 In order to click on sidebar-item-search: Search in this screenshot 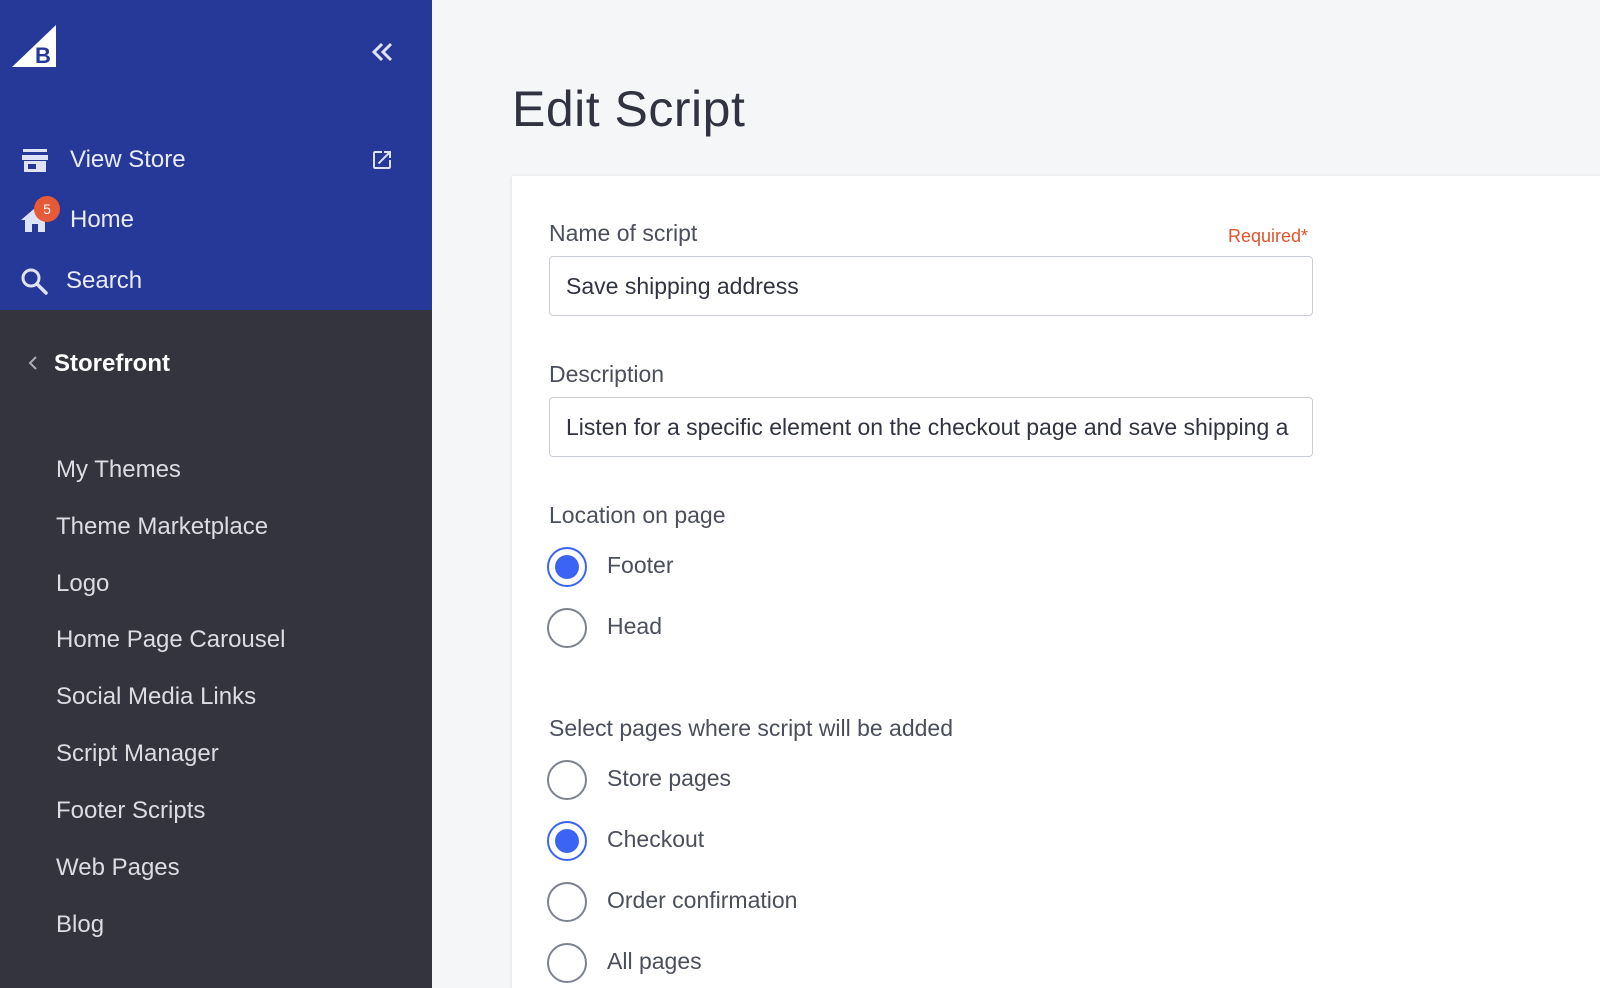, I will do `click(216, 280)`.